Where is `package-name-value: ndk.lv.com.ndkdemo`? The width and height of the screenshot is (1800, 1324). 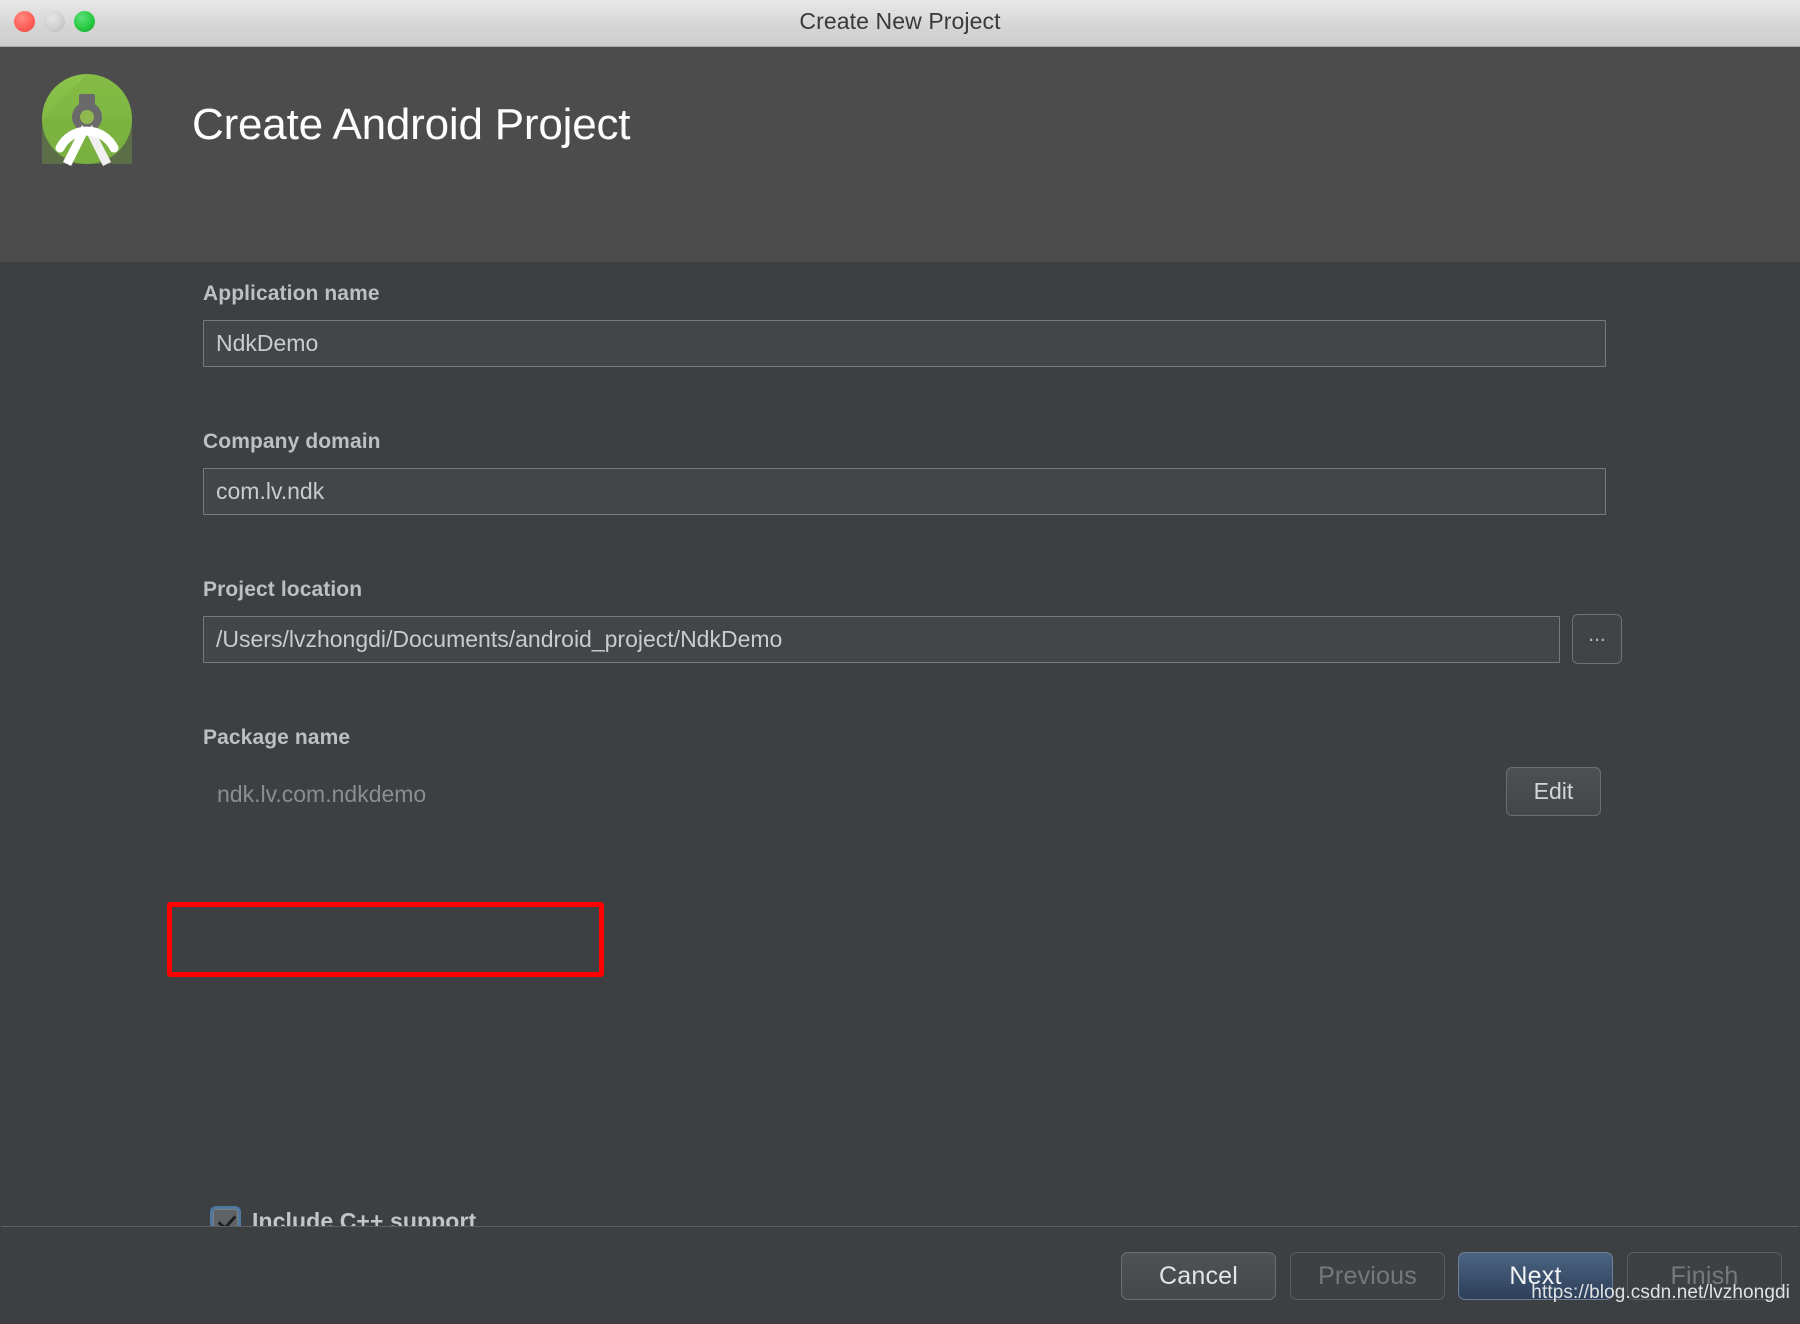
package-name-value: ndk.lv.com.ndkdemo is located at coordinates (322, 794).